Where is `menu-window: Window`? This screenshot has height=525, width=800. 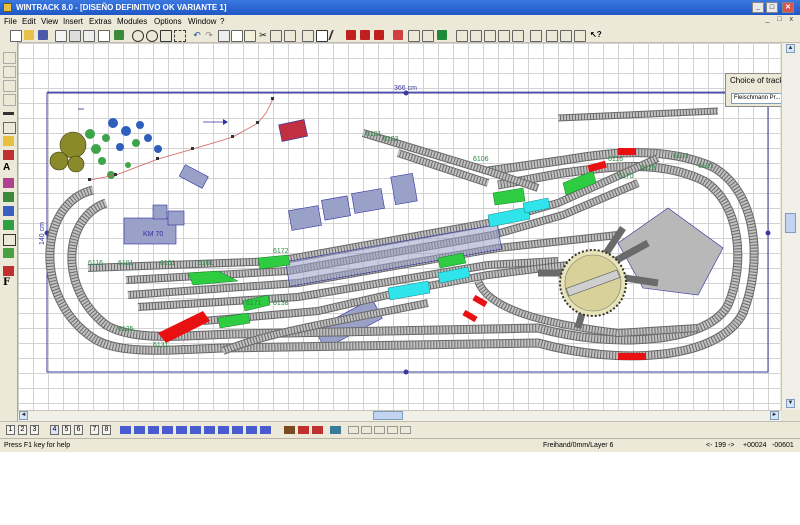 menu-window: Window is located at coordinates (202, 21).